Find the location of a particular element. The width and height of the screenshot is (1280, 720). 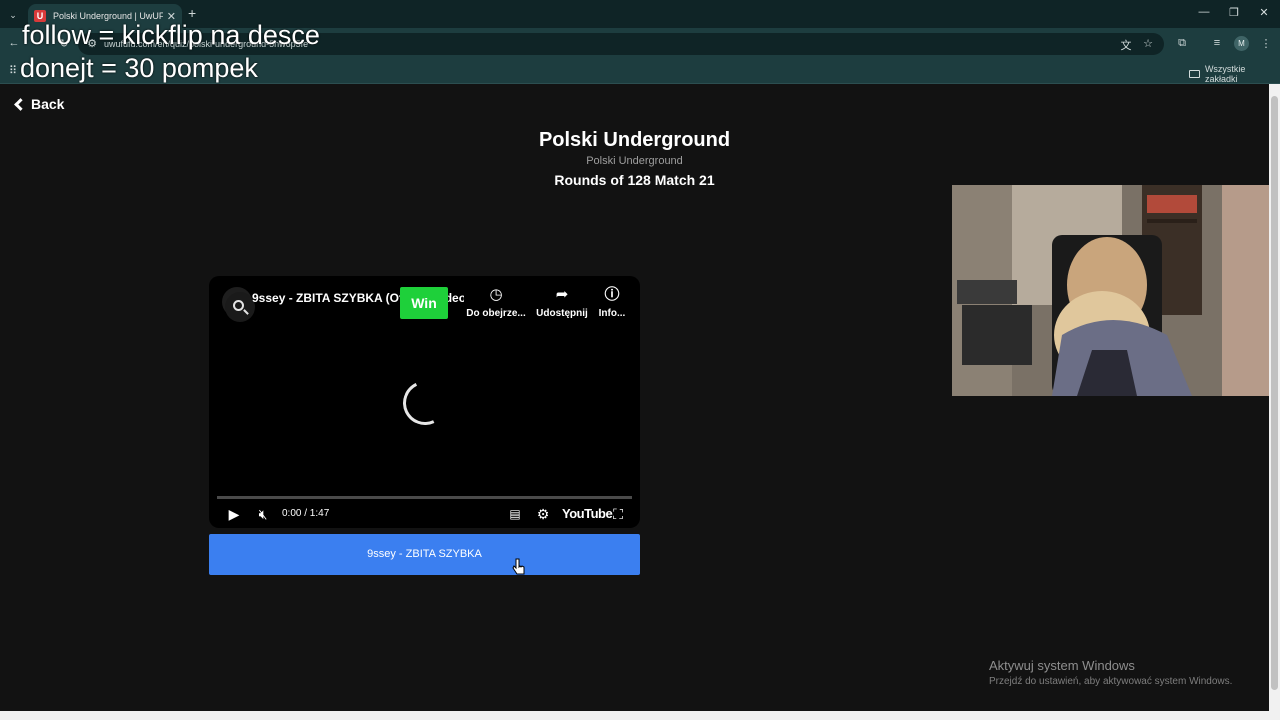

back-button: Back is located at coordinates (38, 104).